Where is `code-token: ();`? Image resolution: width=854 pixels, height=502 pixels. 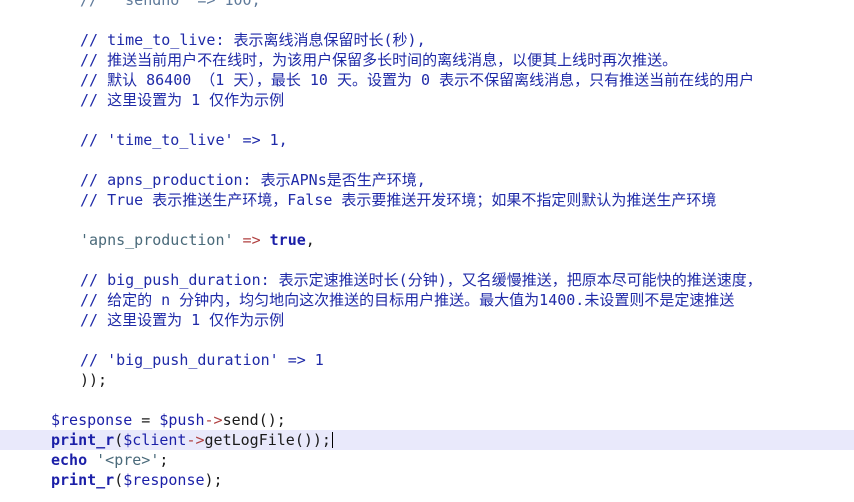
code-token: (); is located at coordinates (272, 420).